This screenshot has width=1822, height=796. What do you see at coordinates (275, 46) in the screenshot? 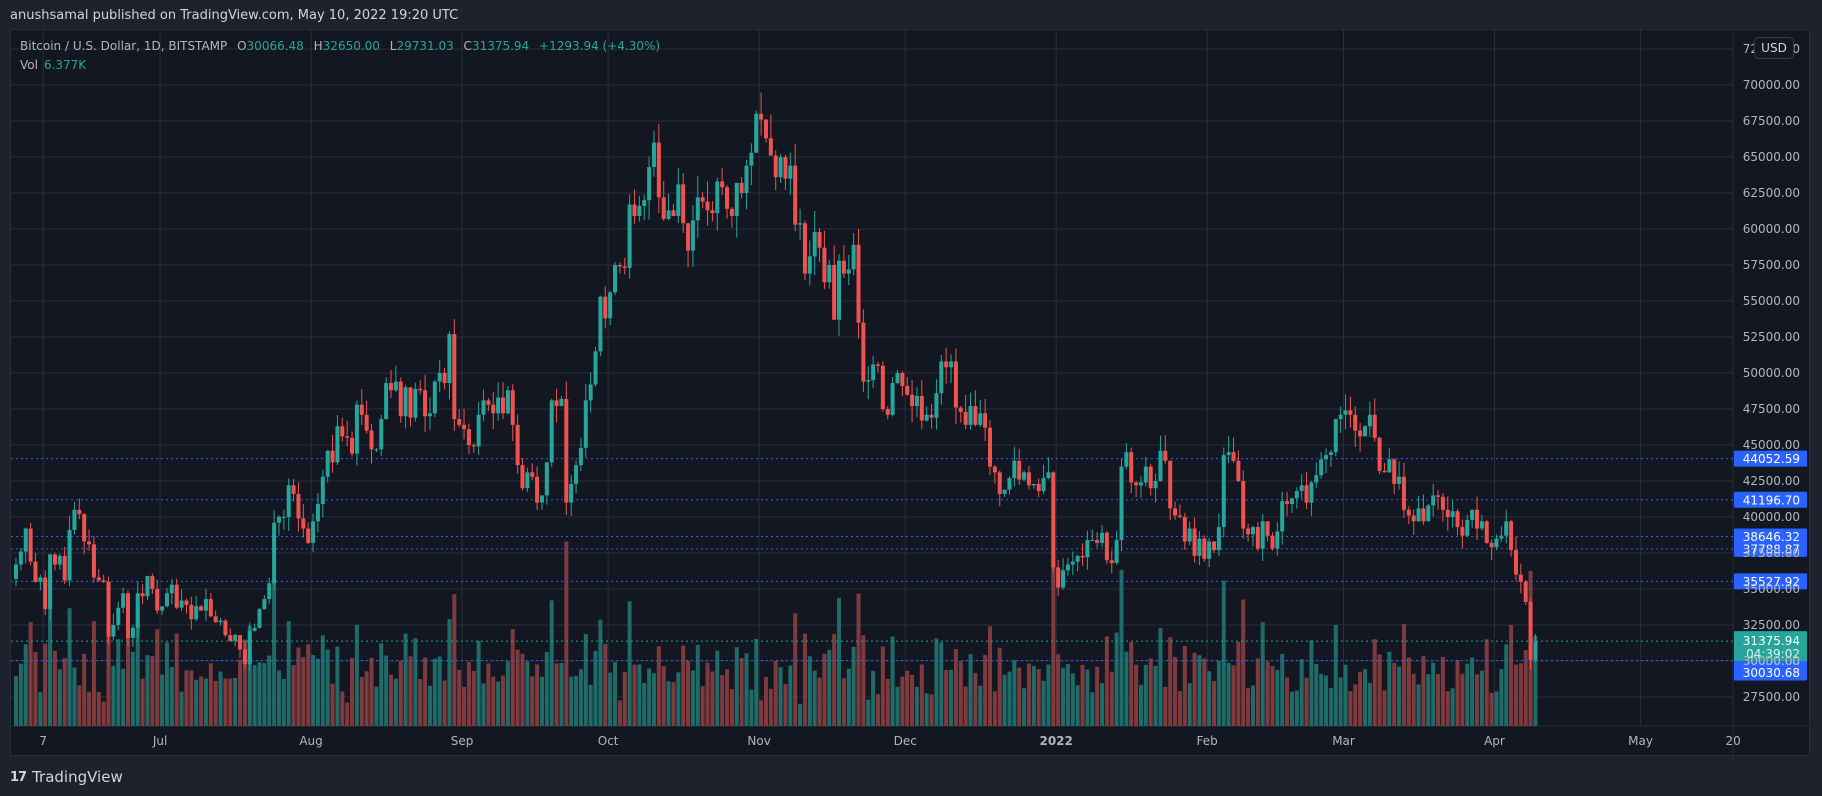
I see `open-value: 30066.48` at bounding box center [275, 46].